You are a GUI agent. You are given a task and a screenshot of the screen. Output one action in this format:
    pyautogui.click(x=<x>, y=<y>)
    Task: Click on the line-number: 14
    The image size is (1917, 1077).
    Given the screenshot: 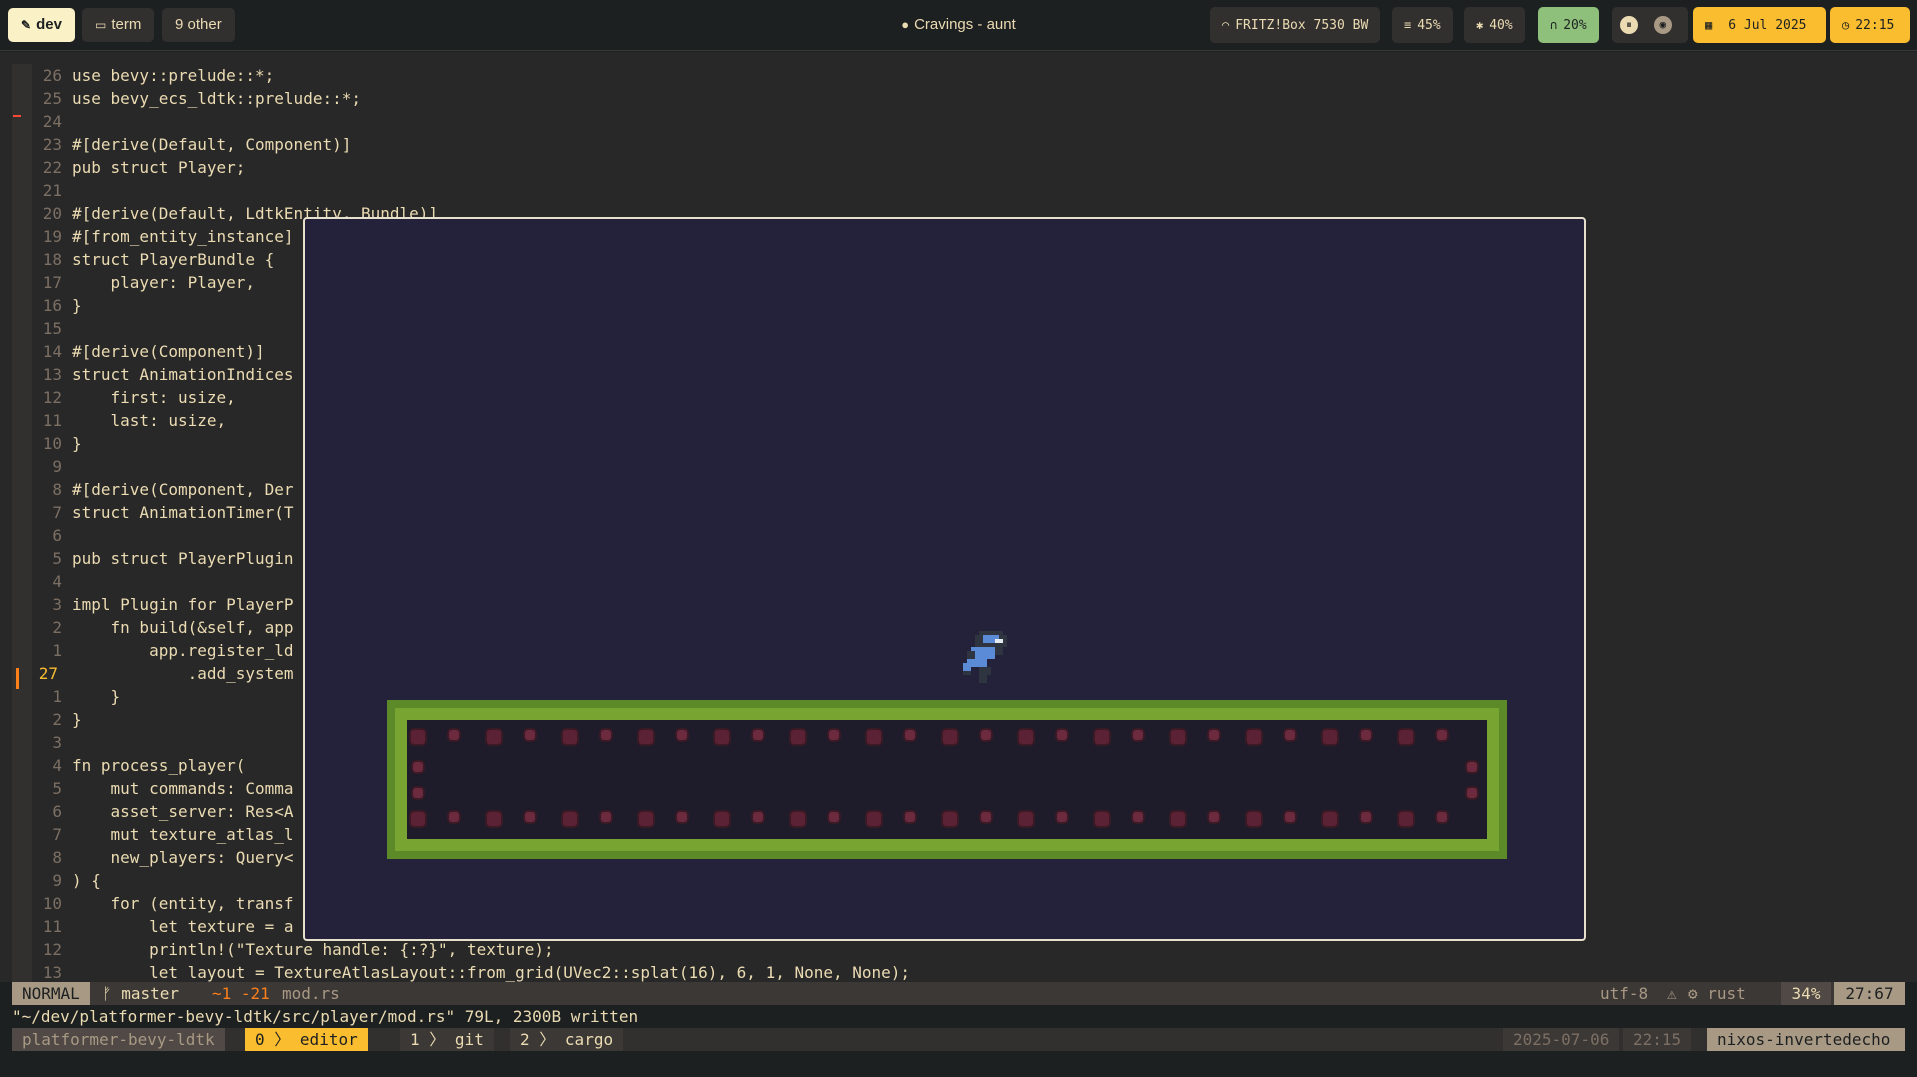 What is the action you would take?
    pyautogui.click(x=52, y=351)
    